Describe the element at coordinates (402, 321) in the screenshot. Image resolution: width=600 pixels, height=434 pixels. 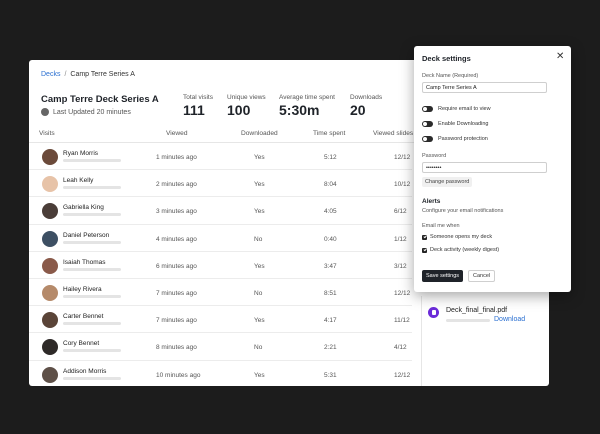
I see `viewed-slides: 11/12` at that location.